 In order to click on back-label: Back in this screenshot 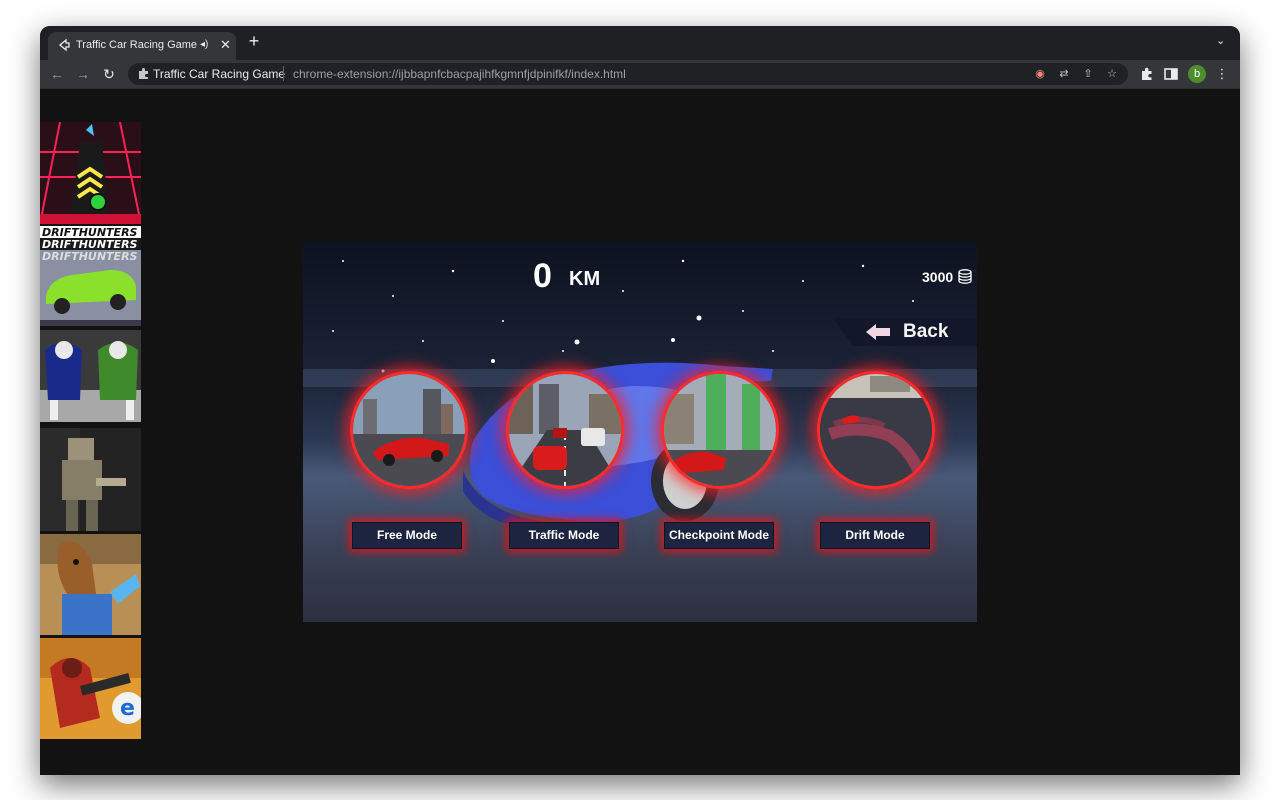, I will do `click(926, 331)`.